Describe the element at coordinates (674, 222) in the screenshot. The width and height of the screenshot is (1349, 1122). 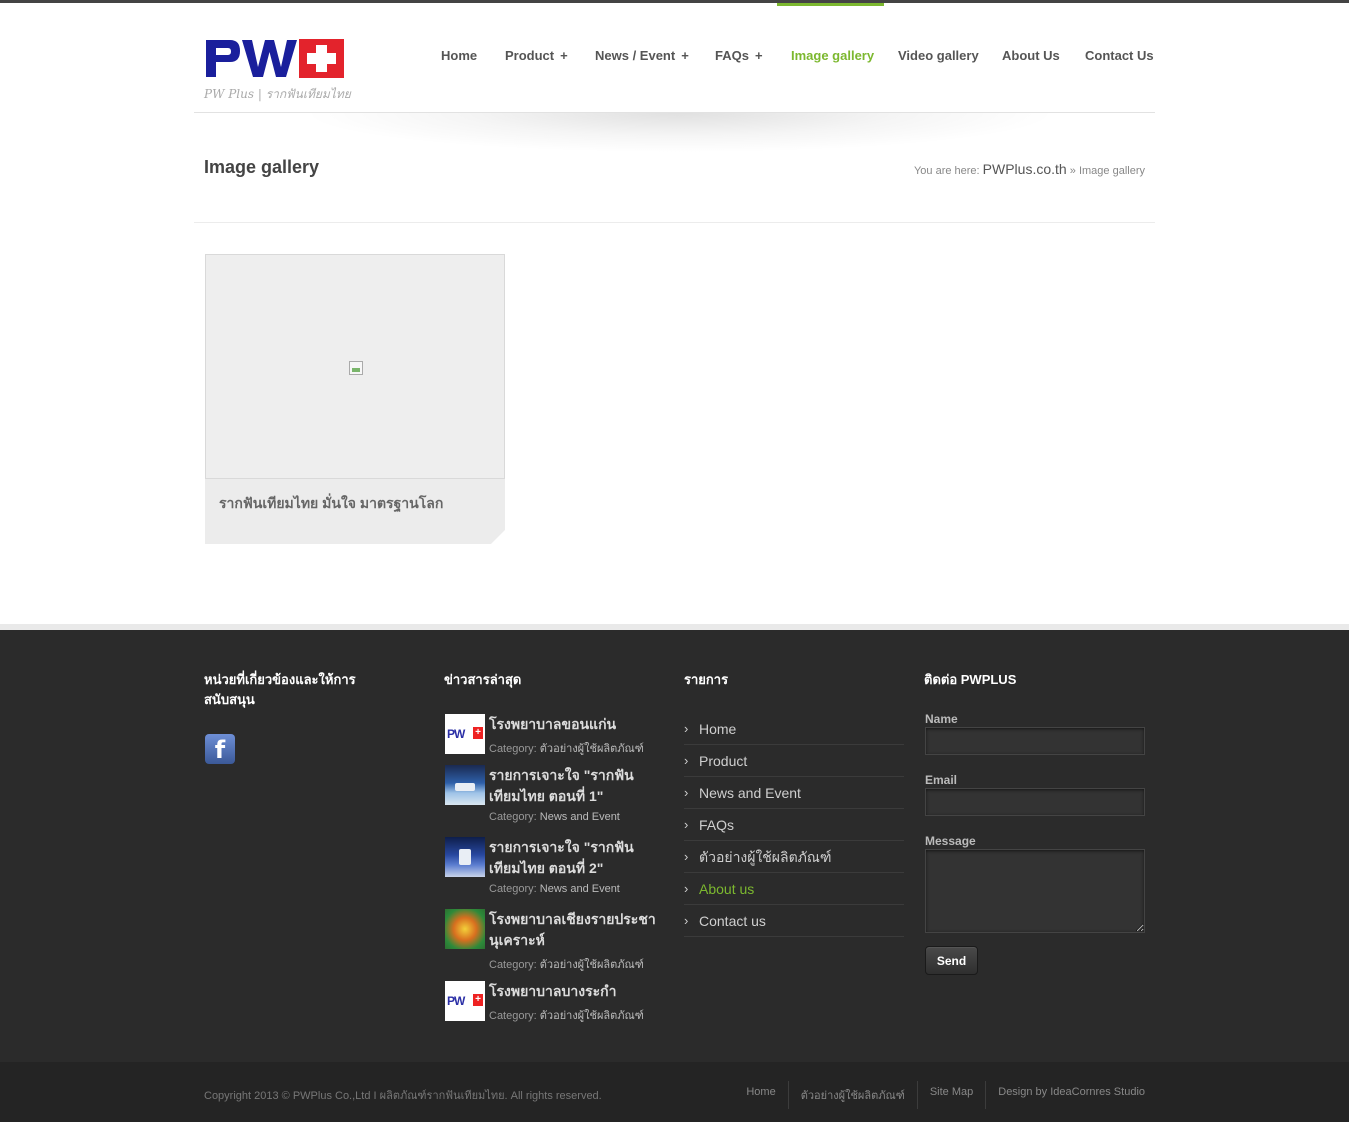
I see `title-divider` at that location.